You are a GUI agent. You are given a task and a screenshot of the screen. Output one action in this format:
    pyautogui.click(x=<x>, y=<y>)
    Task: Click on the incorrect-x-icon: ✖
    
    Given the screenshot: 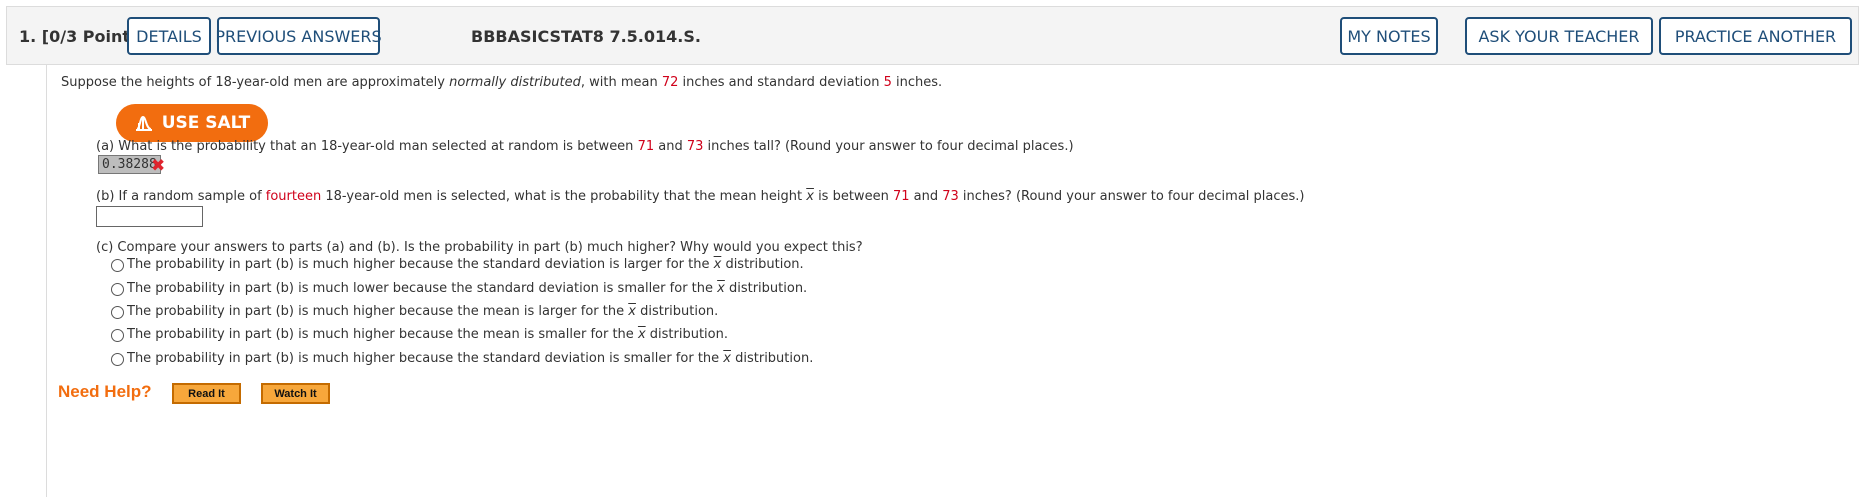 What is the action you would take?
    pyautogui.click(x=158, y=166)
    